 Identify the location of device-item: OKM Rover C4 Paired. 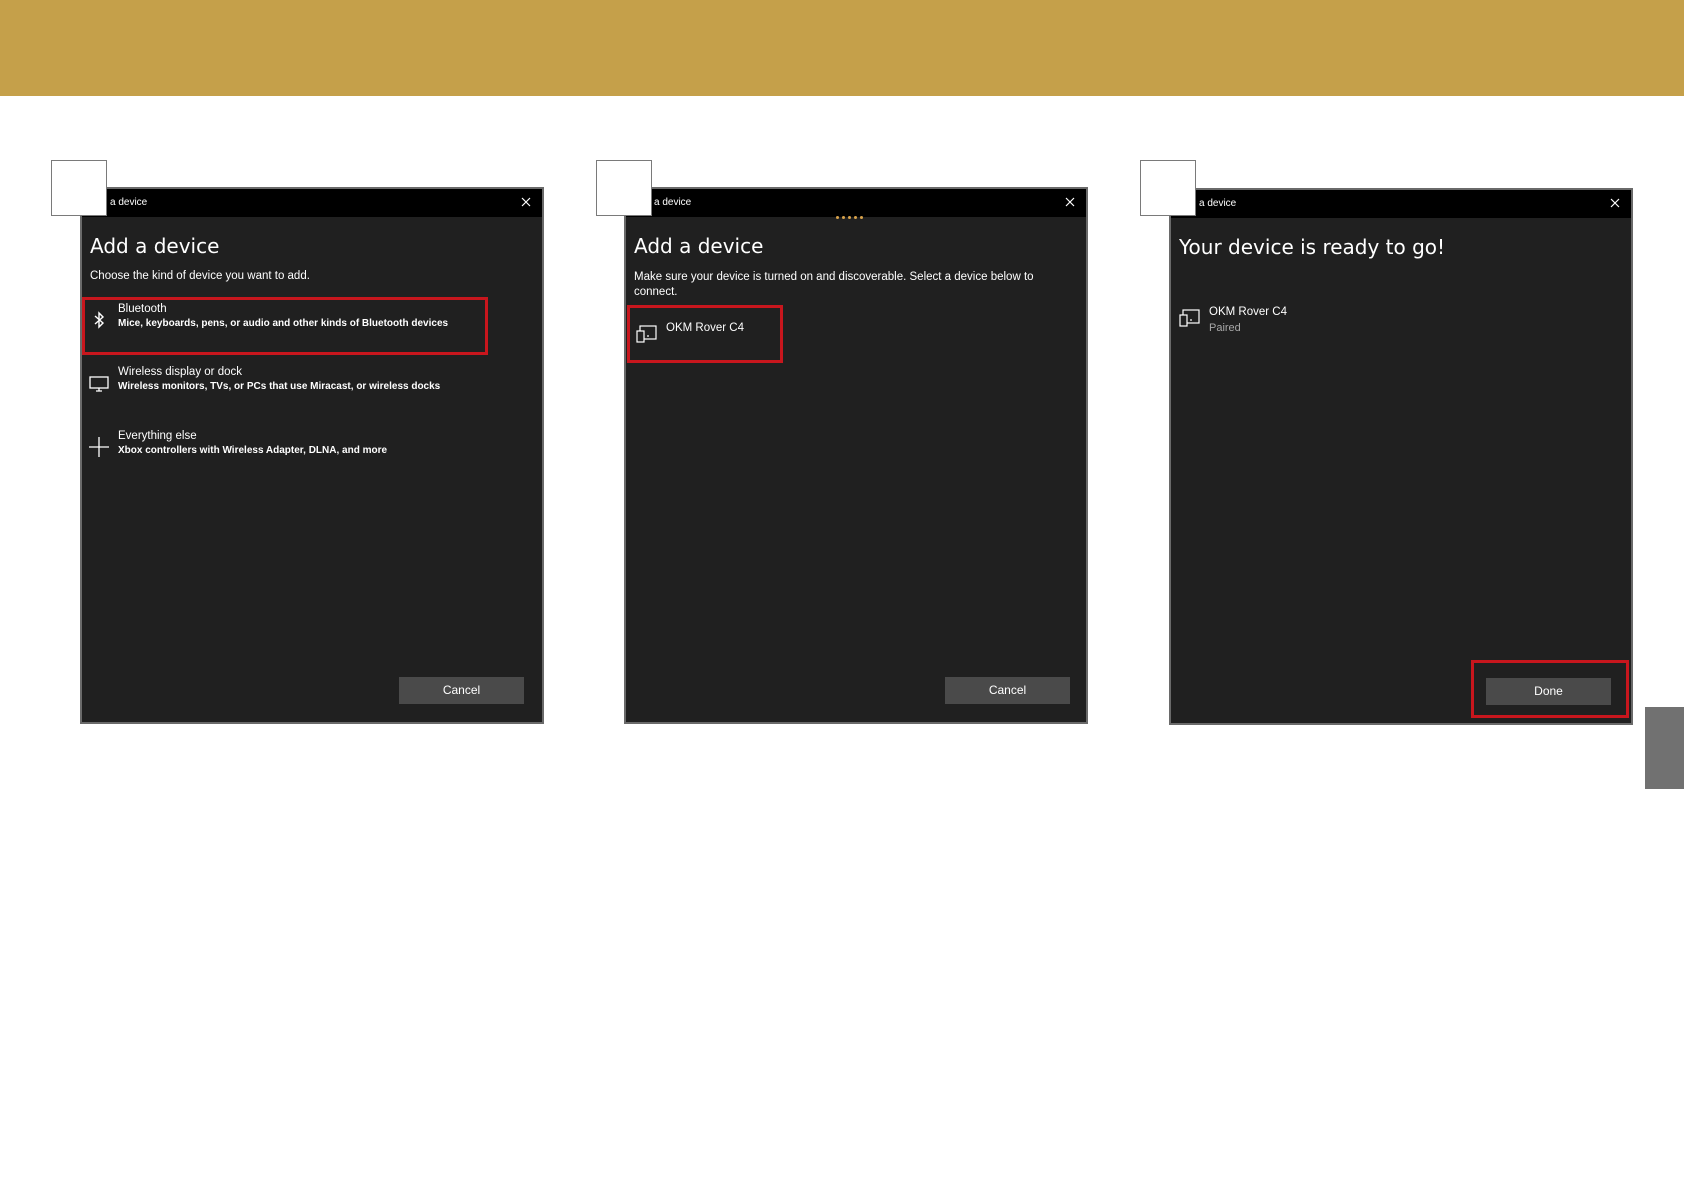
(1279, 323).